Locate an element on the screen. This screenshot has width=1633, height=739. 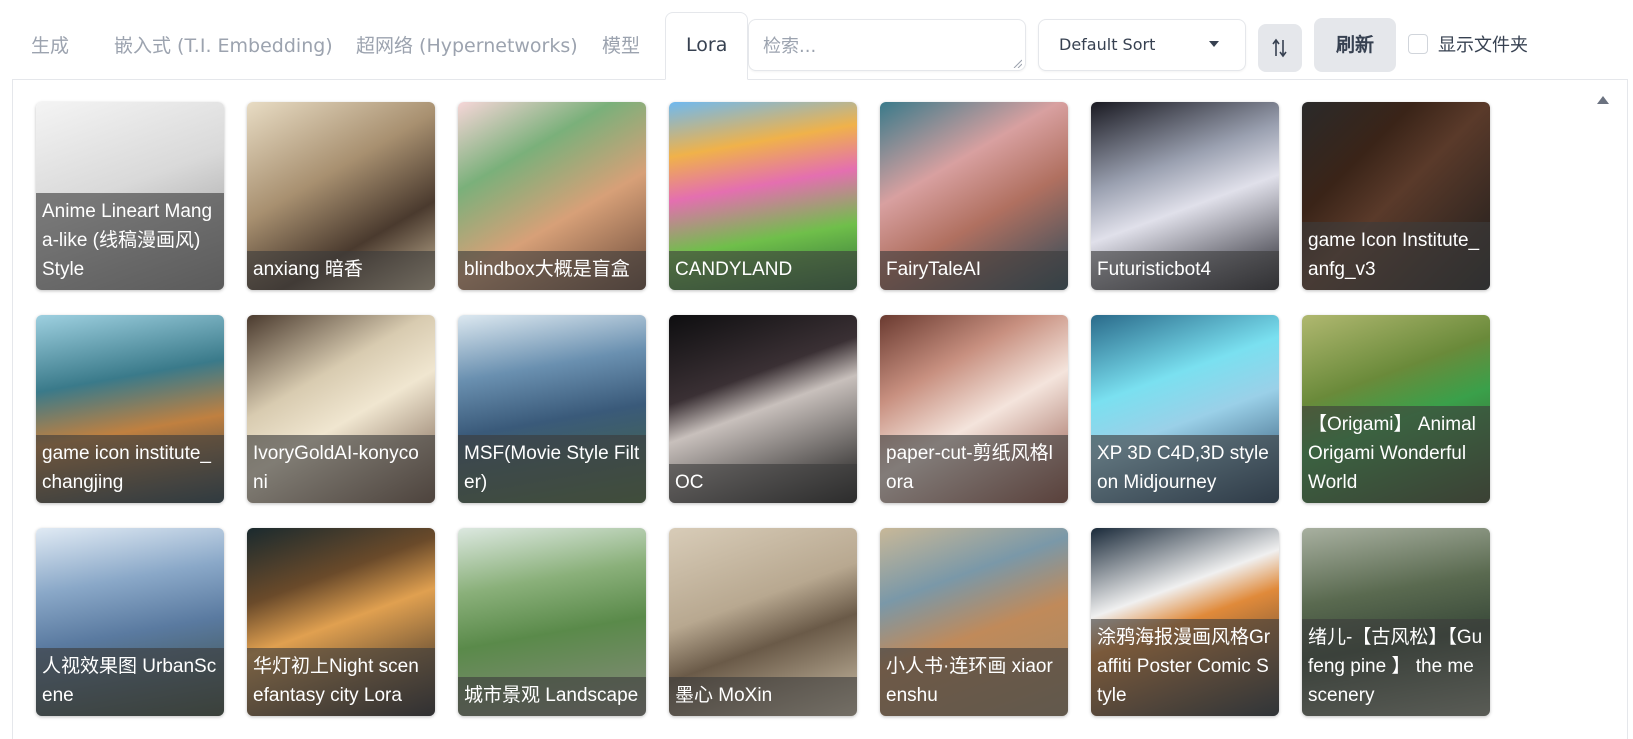
lora-card: 墨心 MoXin is located at coordinates (763, 622).